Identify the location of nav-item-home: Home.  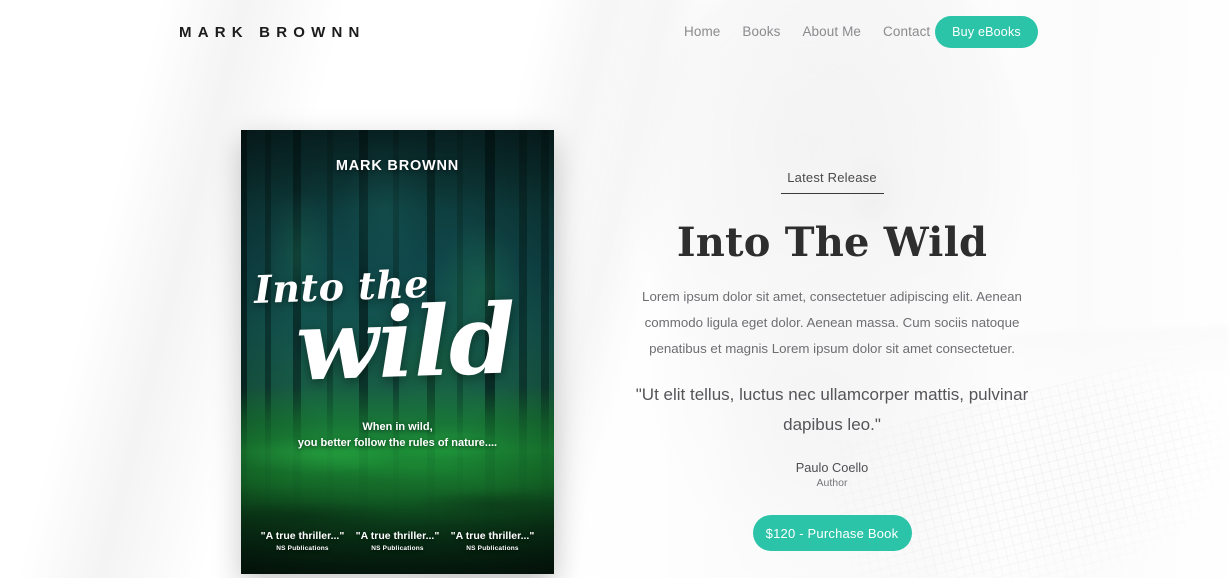
(702, 31).